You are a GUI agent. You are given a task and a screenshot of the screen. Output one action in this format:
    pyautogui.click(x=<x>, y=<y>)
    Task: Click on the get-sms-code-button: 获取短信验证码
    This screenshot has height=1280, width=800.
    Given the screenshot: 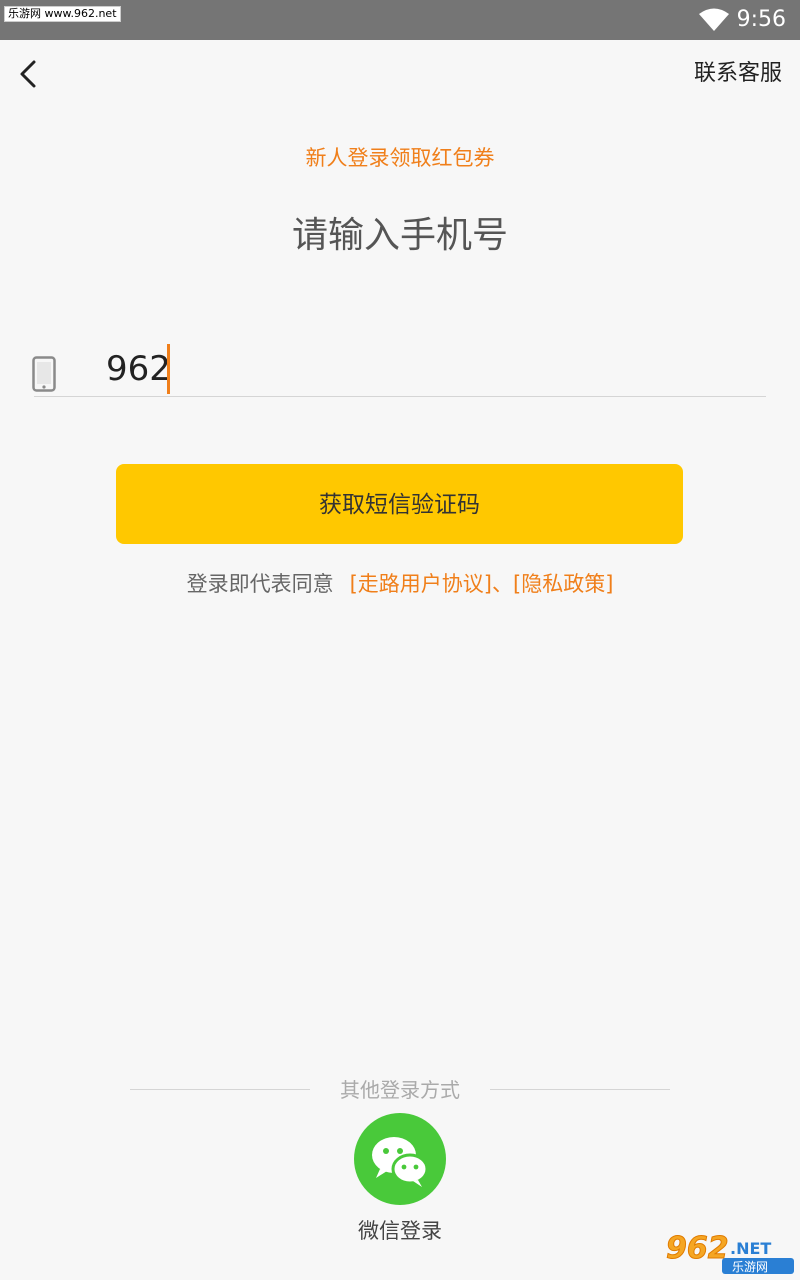 What is the action you would take?
    pyautogui.click(x=399, y=504)
    